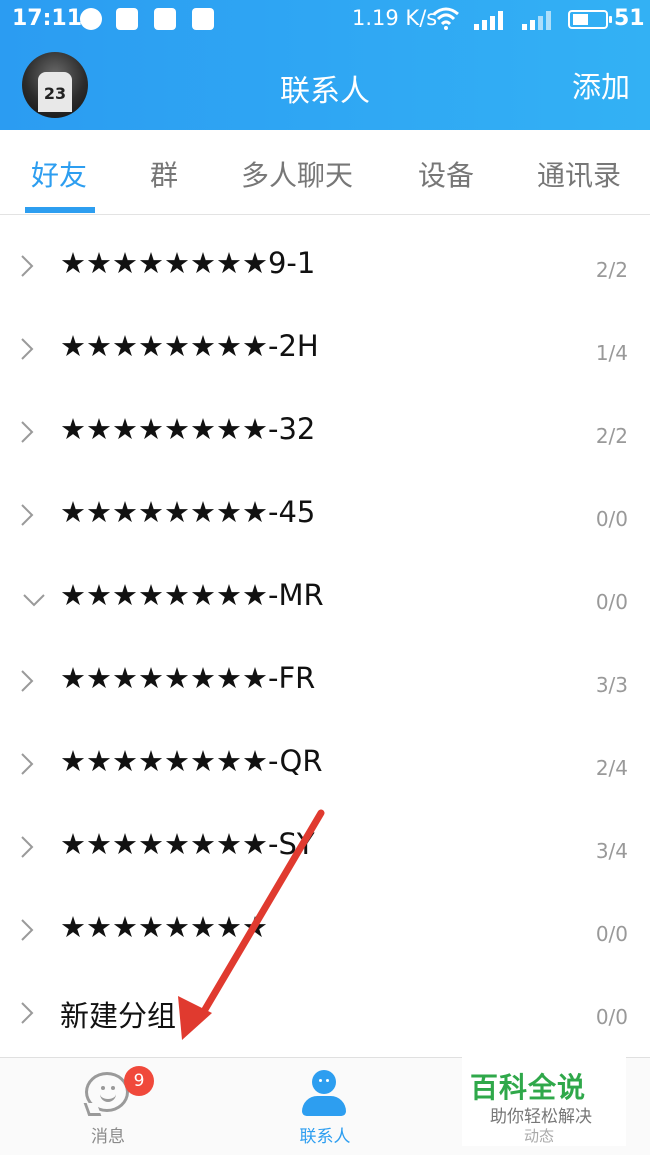  What do you see at coordinates (297, 174) in the screenshot?
I see `tab-multi-chat: 多人聊天` at bounding box center [297, 174].